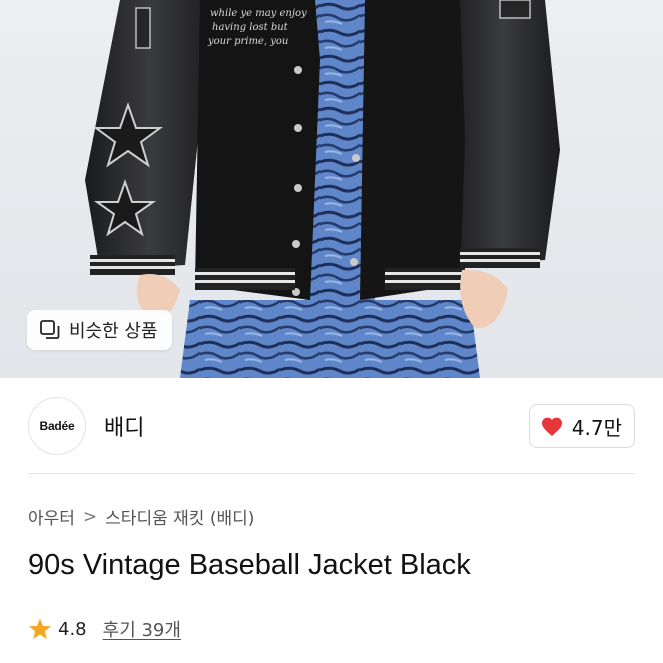  I want to click on rating-score: 4.8, so click(72, 629).